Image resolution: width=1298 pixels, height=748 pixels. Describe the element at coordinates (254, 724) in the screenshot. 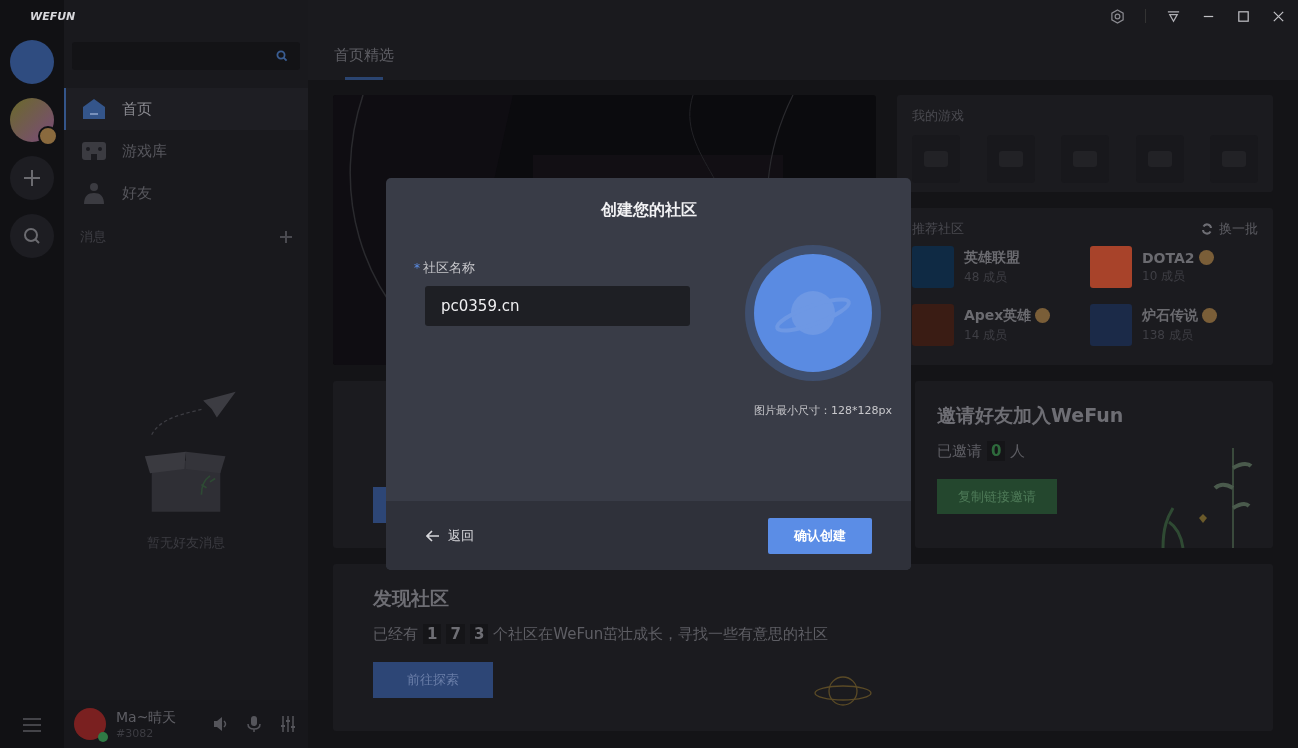

I see `microphone-icon` at that location.